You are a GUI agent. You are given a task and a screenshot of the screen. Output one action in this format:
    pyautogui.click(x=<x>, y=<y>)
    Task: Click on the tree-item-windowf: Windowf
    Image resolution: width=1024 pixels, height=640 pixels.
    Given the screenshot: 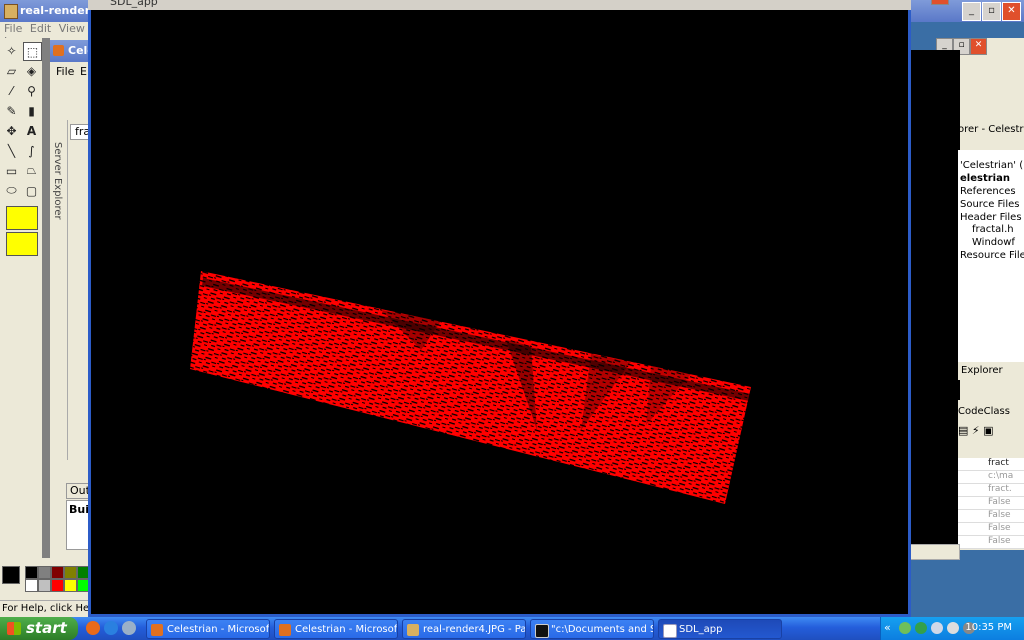 What is the action you would take?
    pyautogui.click(x=993, y=242)
    